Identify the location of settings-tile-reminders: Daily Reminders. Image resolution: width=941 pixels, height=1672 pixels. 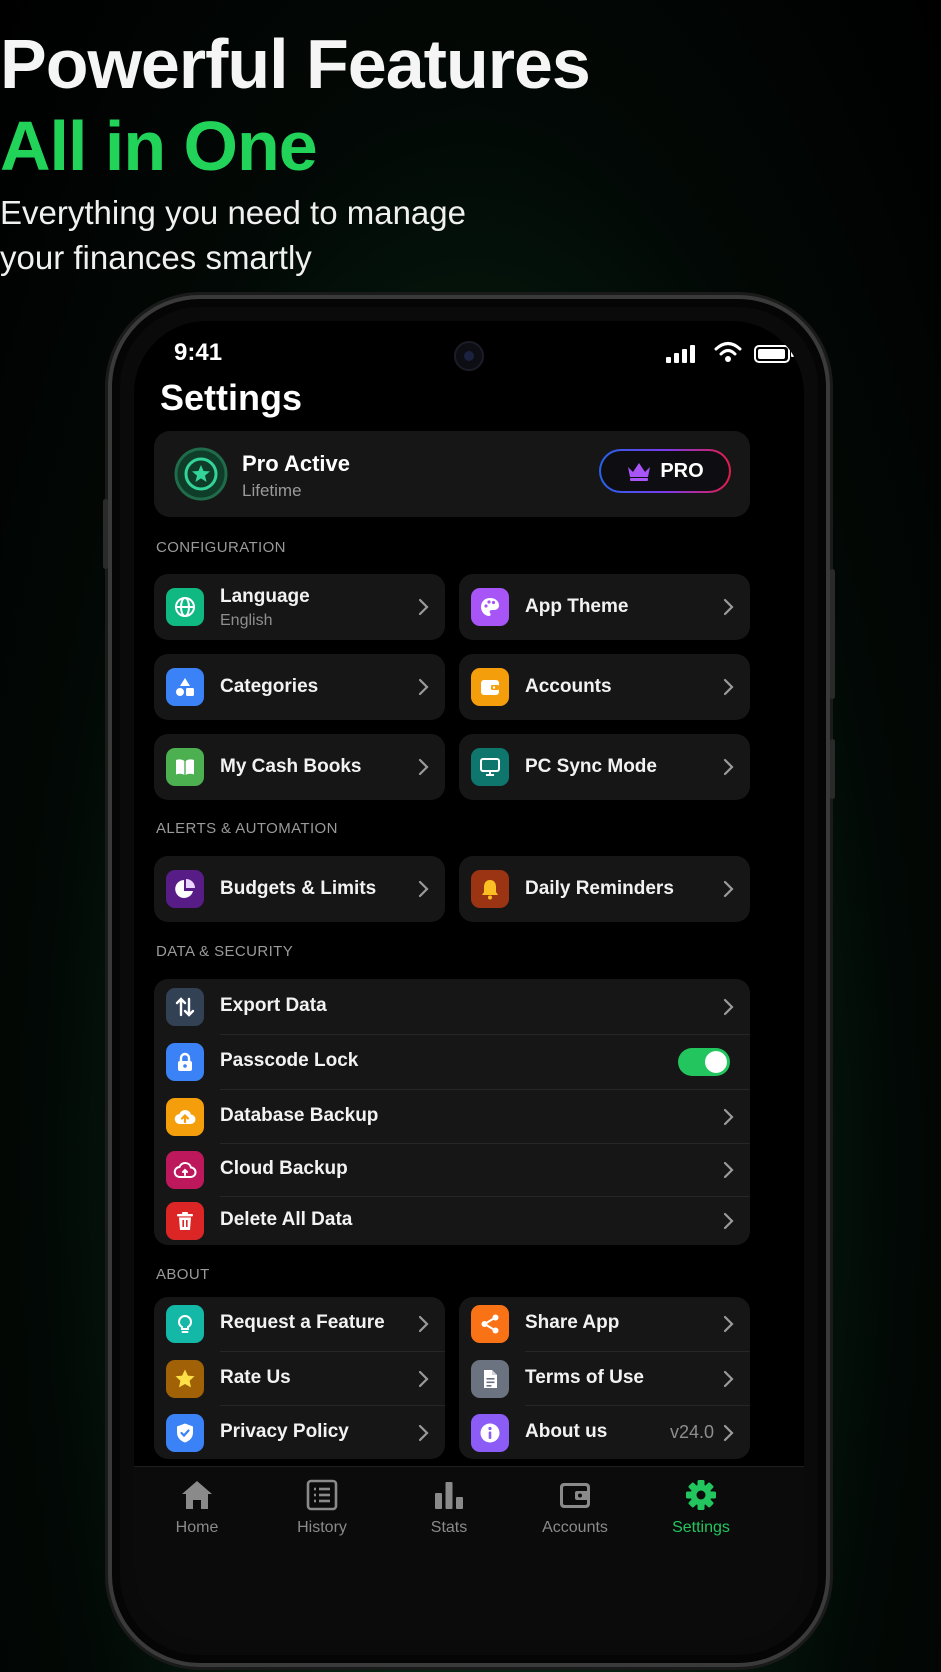
(604, 889).